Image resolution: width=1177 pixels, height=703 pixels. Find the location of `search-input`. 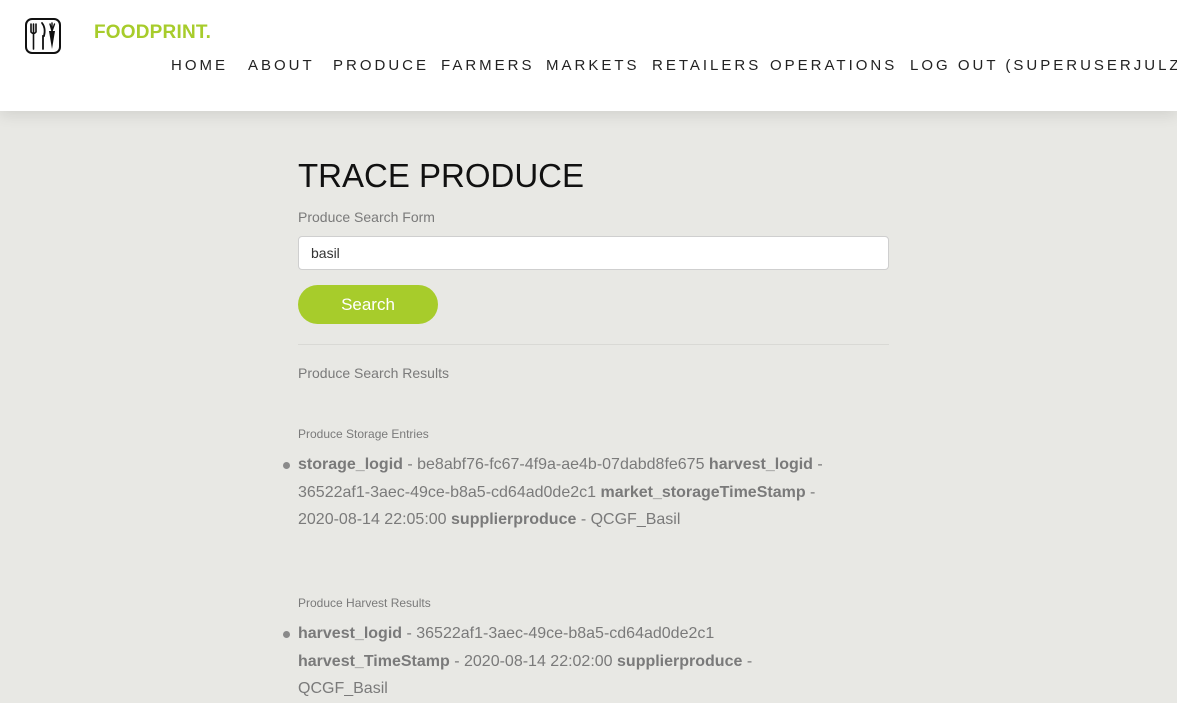

search-input is located at coordinates (593, 253).